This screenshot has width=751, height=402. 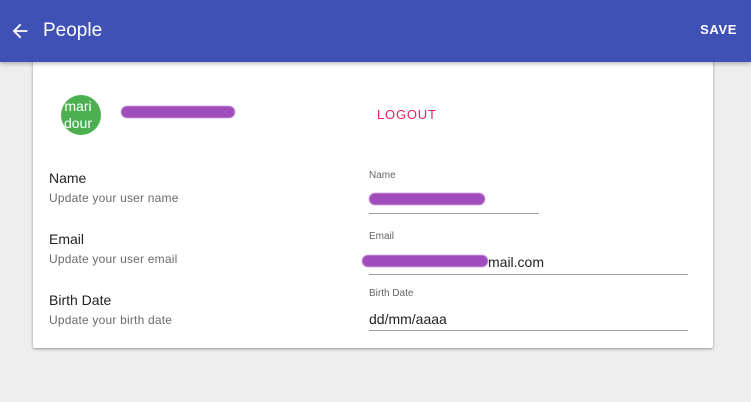 I want to click on birth-date-row-subtitle: Update your birth date, so click(x=111, y=320).